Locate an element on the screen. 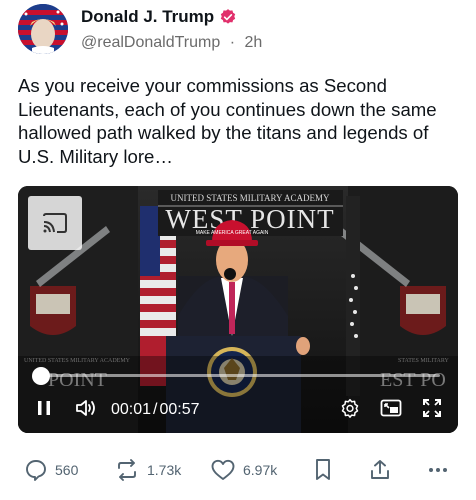 Image resolution: width=476 pixels, height=500 pixels. banner-top-text: UNITED STATES MILITARY ACADEMY is located at coordinates (250, 198).